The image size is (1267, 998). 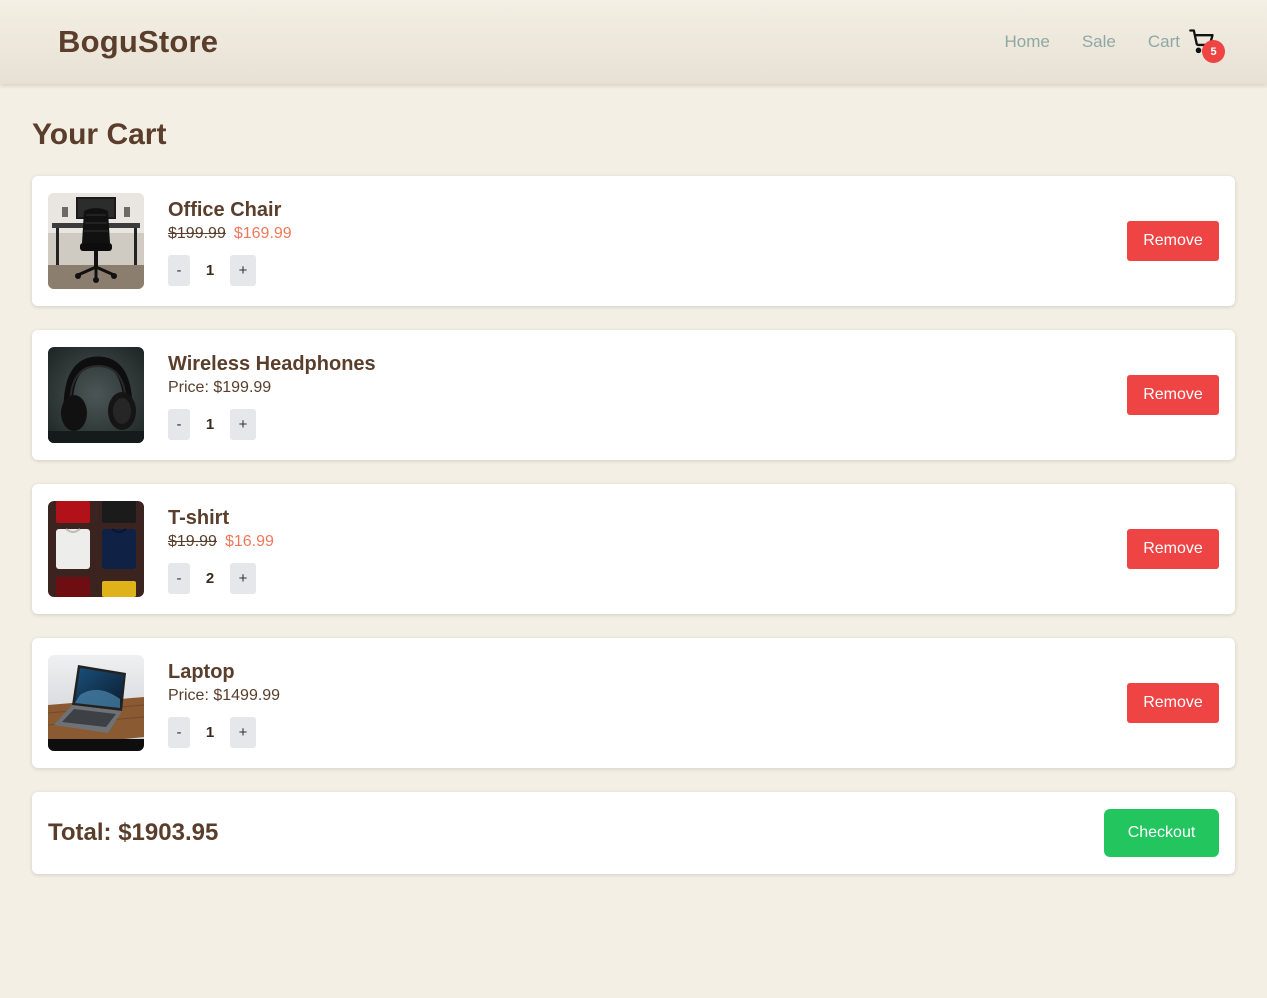 What do you see at coordinates (647, 543) in the screenshot?
I see `item-price: $19.99 $16.99` at bounding box center [647, 543].